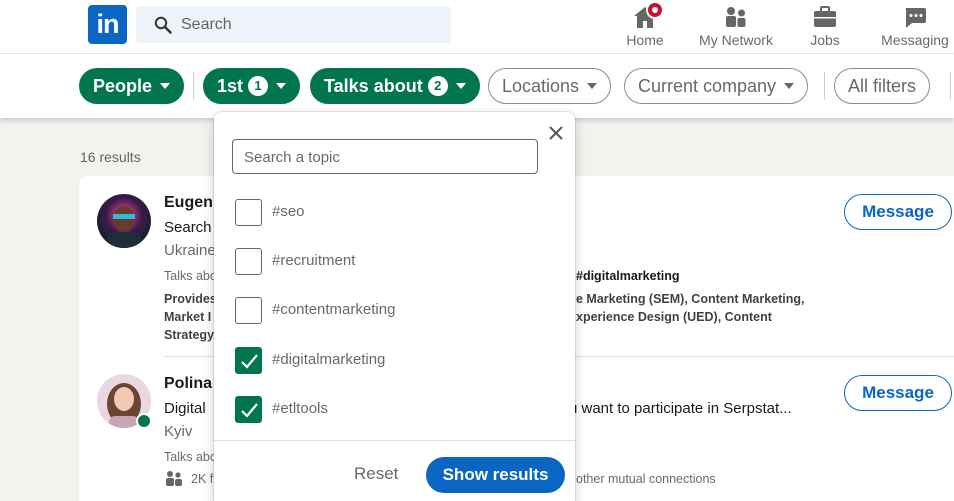  What do you see at coordinates (915, 40) in the screenshot?
I see `nav-messaging-label: Messaging` at bounding box center [915, 40].